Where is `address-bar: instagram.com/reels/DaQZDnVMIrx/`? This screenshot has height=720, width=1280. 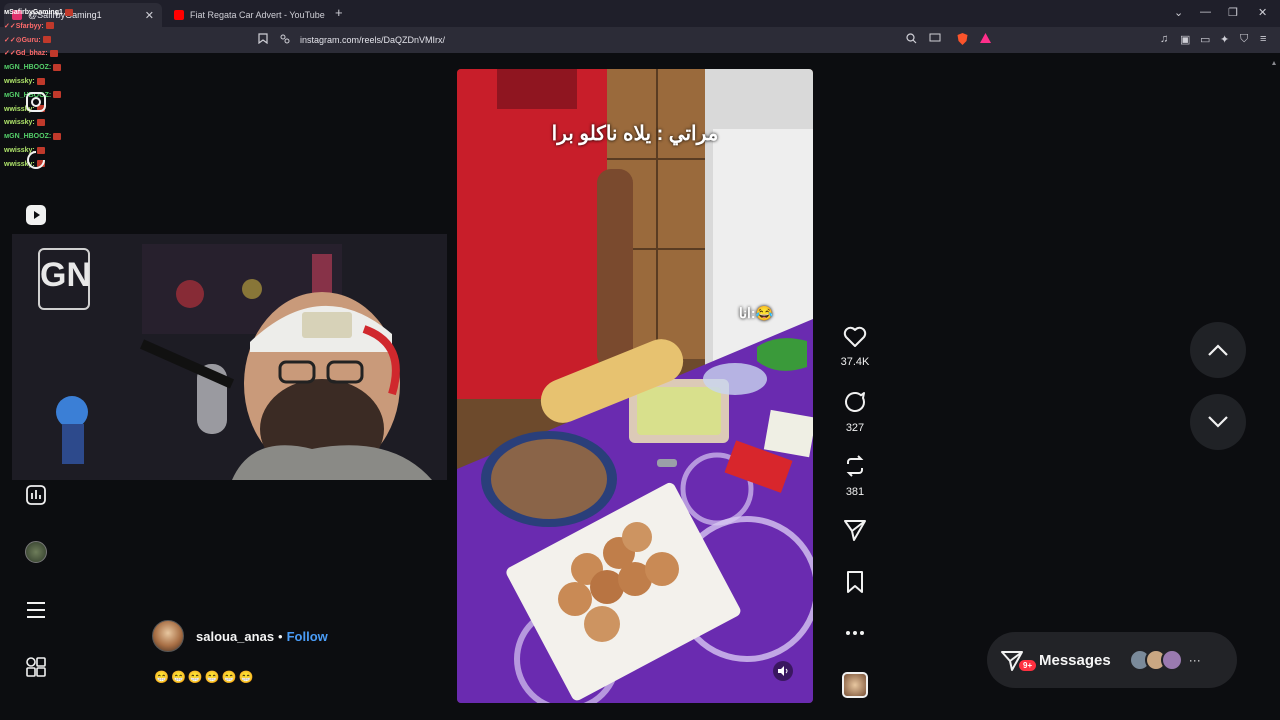 address-bar: instagram.com/reels/DaQZDnVMIrx/ is located at coordinates (640, 40).